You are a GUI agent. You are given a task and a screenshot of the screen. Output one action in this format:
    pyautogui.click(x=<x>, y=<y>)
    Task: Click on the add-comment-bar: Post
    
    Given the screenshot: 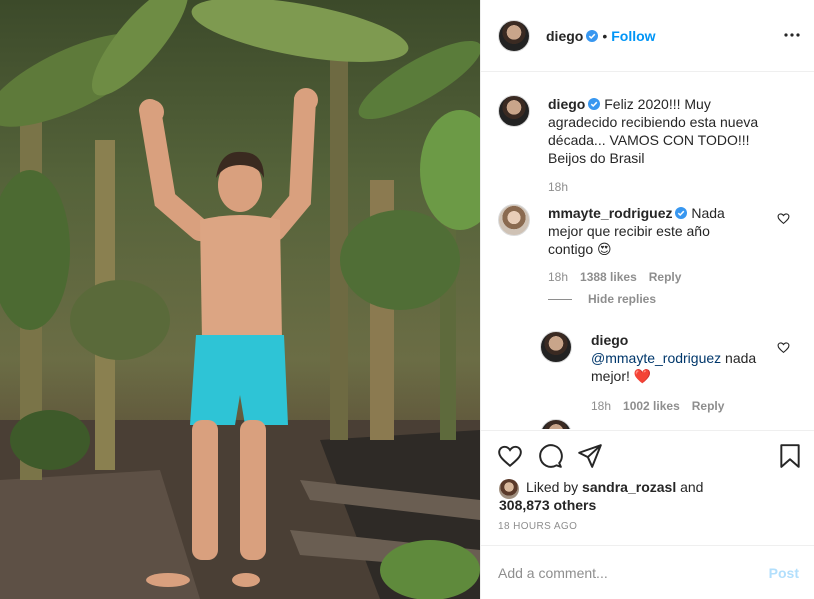 What is the action you would take?
    pyautogui.click(x=647, y=572)
    